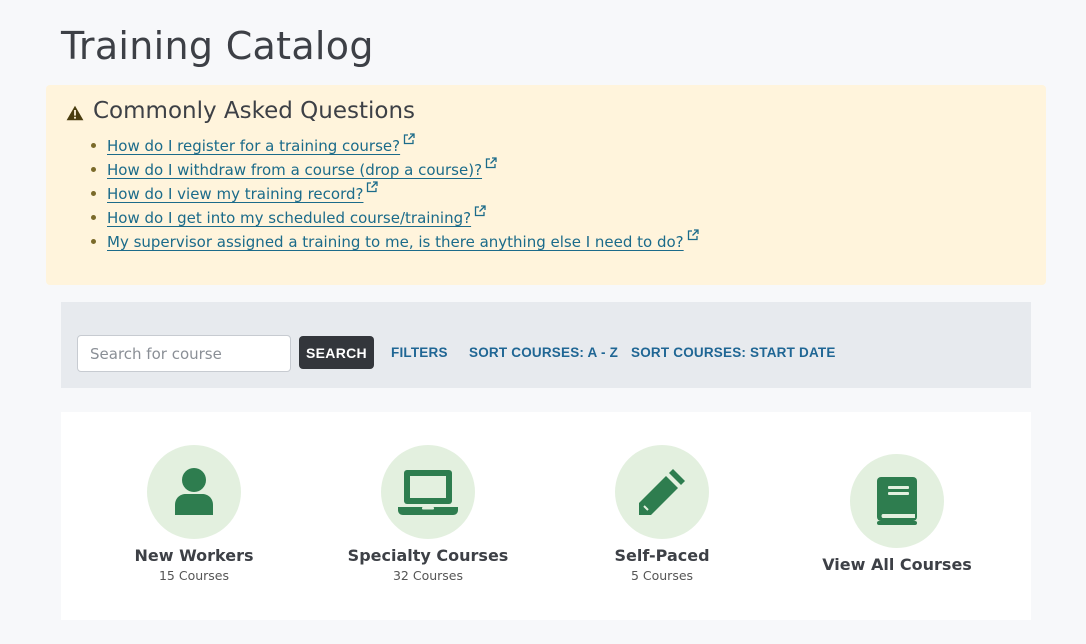 This screenshot has width=1086, height=644. I want to click on laptop-icon, so click(428, 492).